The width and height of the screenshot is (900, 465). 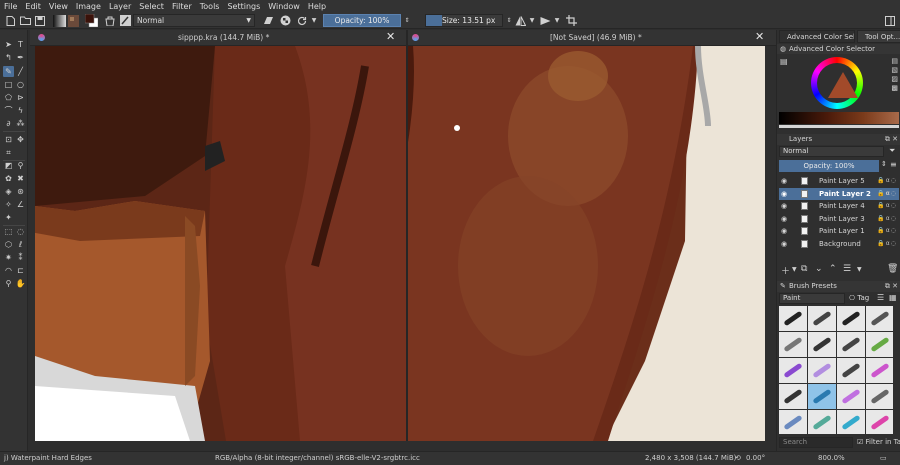 What do you see at coordinates (819, 269) in the screenshot?
I see `move-layer-down-icon: ⌄` at bounding box center [819, 269].